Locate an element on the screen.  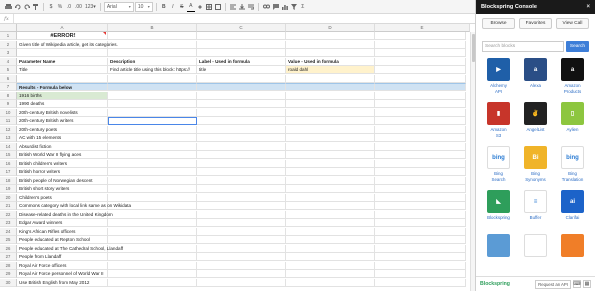
cell-b13 is located at coordinates (152, 138).